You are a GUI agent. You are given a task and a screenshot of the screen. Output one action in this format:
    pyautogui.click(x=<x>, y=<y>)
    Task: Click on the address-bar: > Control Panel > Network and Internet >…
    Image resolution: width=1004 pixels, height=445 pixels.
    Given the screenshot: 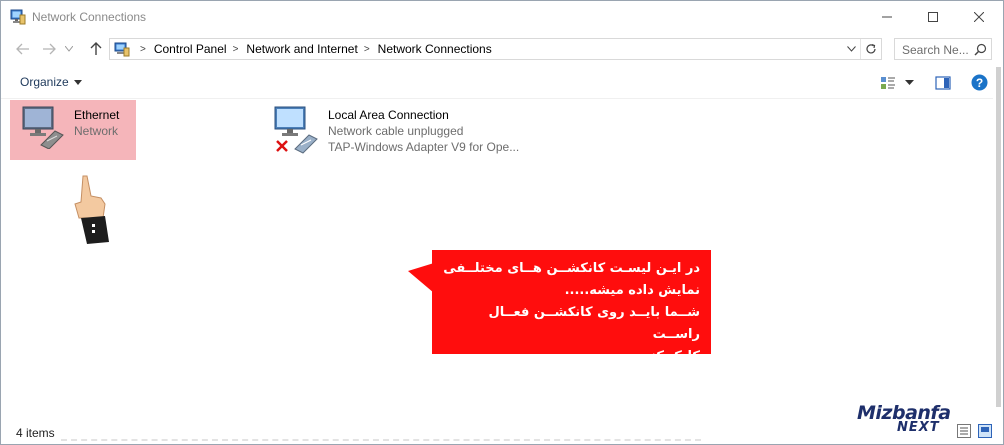 What is the action you would take?
    pyautogui.click(x=495, y=49)
    